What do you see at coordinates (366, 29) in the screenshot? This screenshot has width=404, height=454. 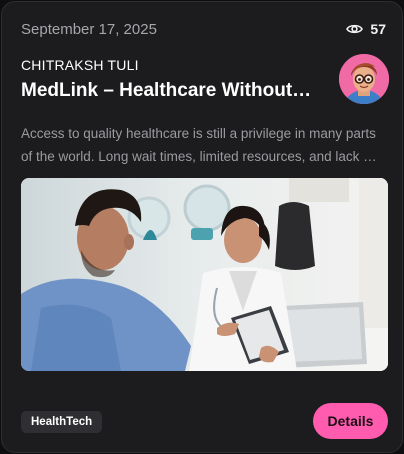 I see `view-count: 57` at bounding box center [366, 29].